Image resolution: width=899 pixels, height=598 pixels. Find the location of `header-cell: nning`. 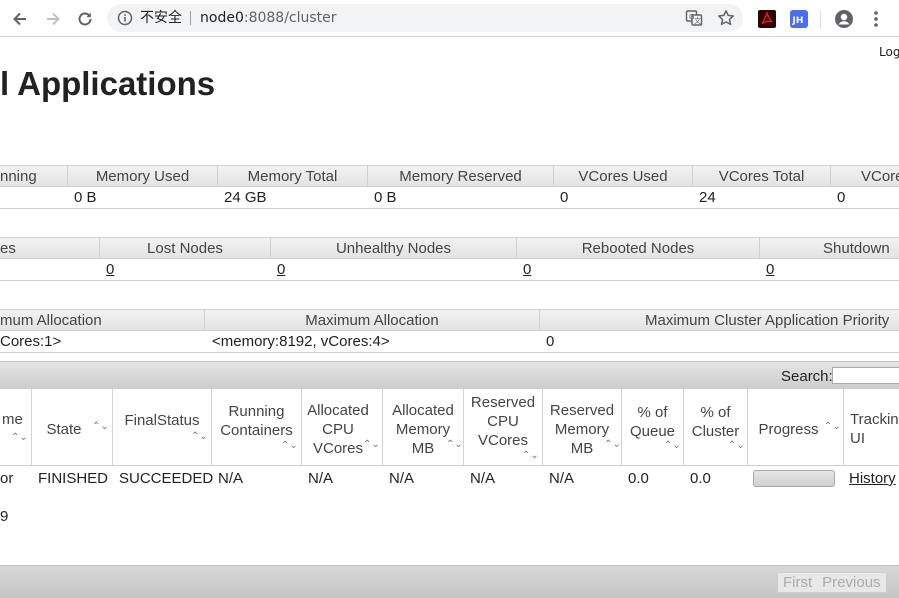

header-cell: nning is located at coordinates (33, 176).